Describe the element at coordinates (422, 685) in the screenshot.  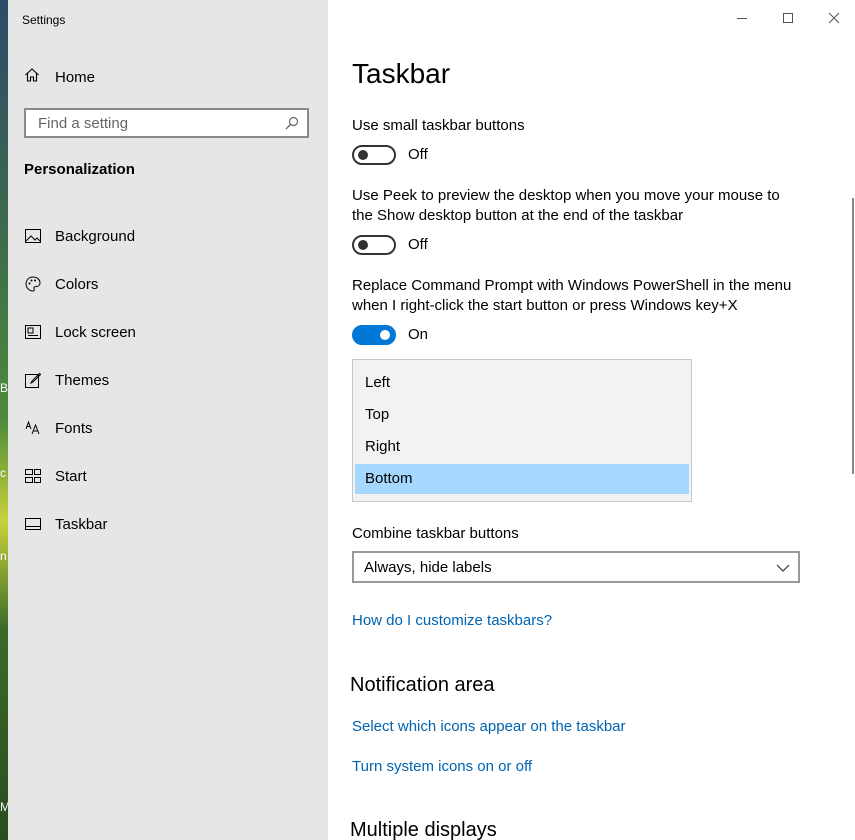
I see `notification-area-heading: Notification area` at that location.